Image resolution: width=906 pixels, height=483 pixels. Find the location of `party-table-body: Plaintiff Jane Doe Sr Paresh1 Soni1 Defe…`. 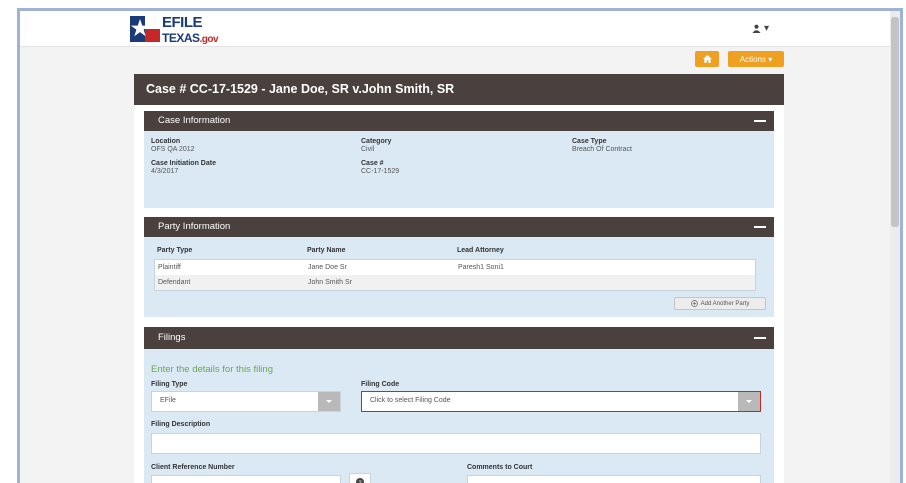

party-table-body: Plaintiff Jane Doe Sr Paresh1 Soni1 Defe… is located at coordinates (455, 275).